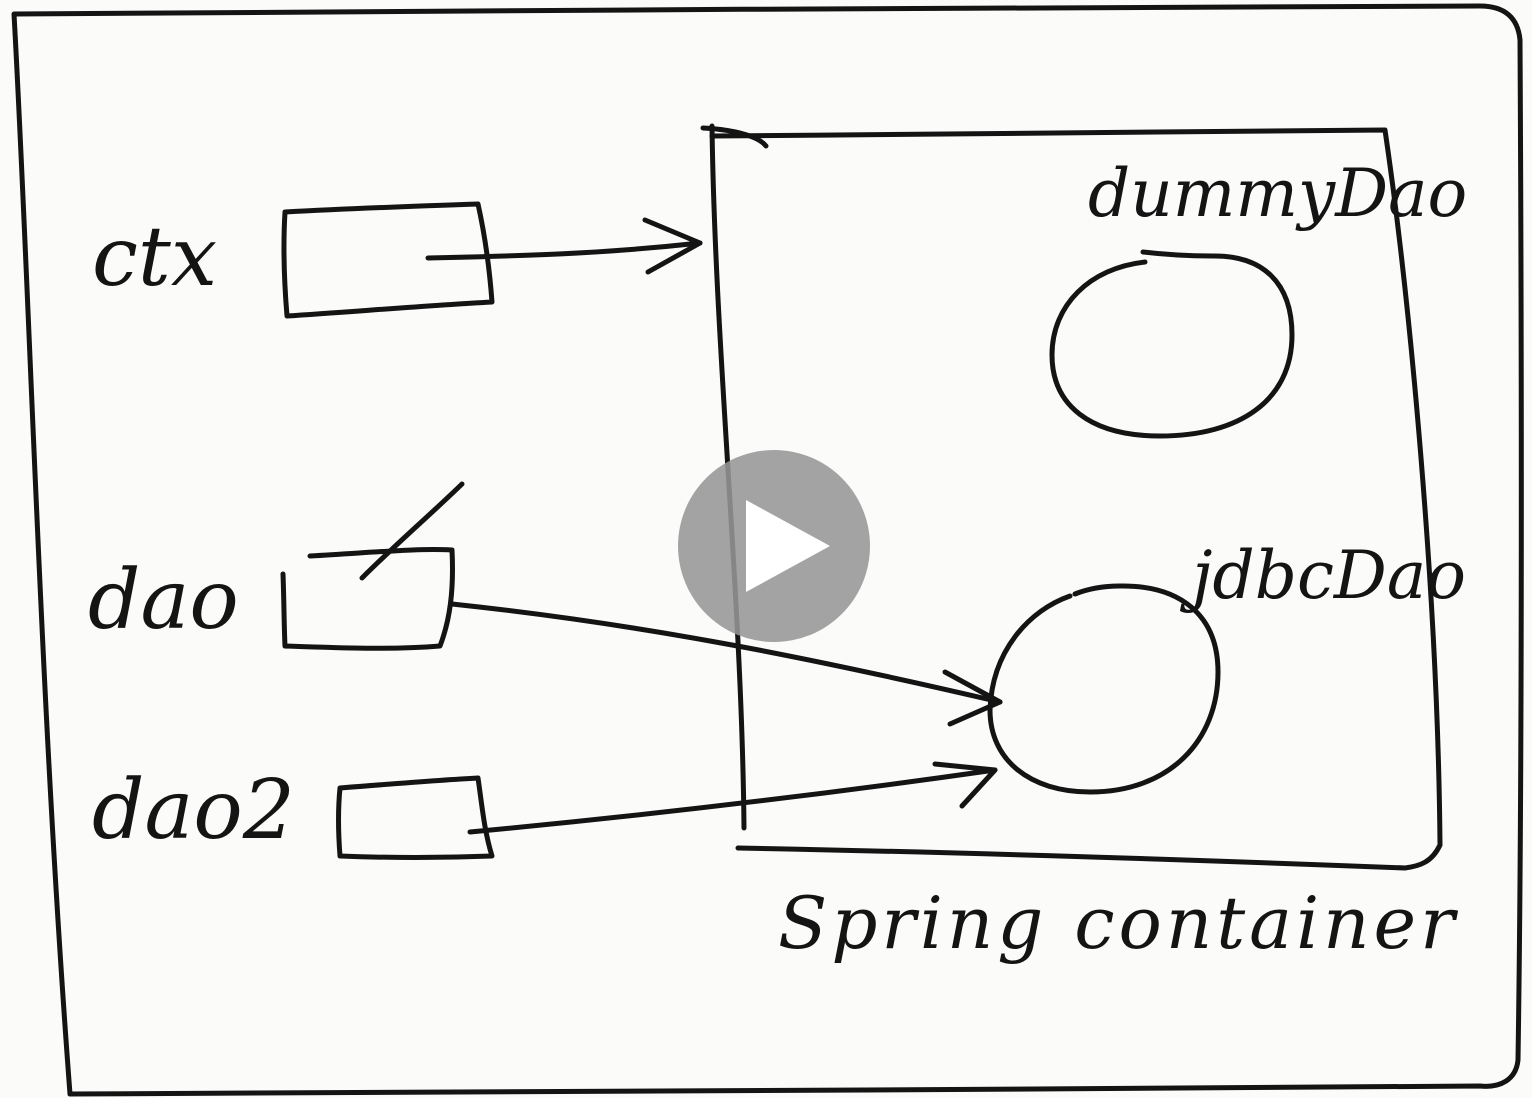  What do you see at coordinates (732, 801) in the screenshot?
I see `dao2-arrow` at bounding box center [732, 801].